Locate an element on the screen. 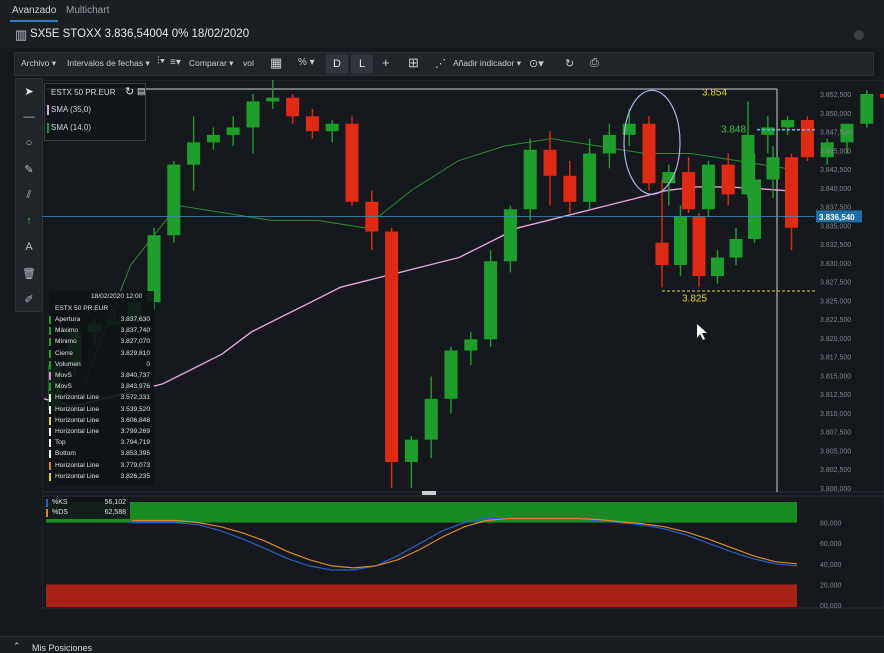 This screenshot has width=884, height=653. up-arrow-icon: ↑ is located at coordinates (29, 221).